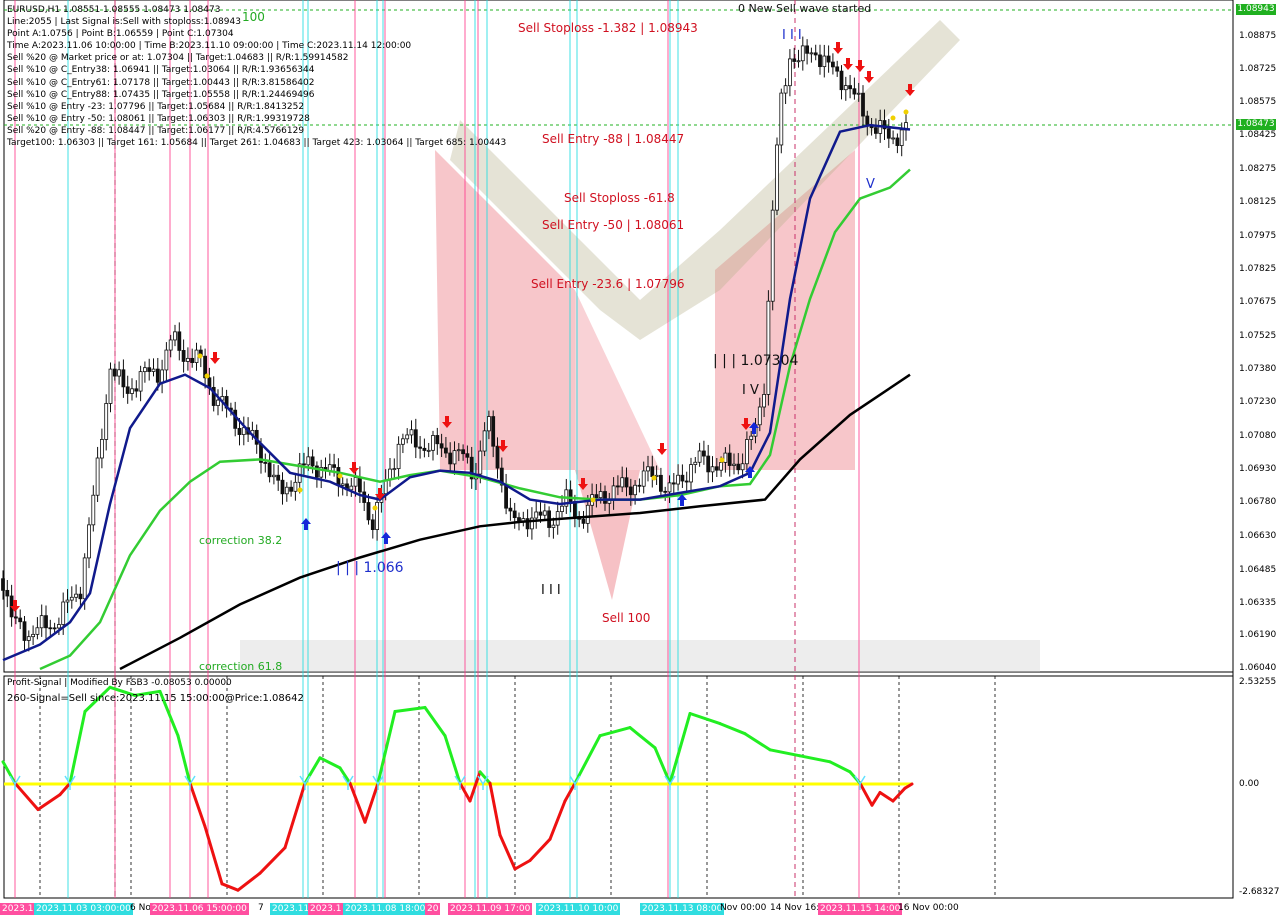 This screenshot has height=924, width=1280. Describe the element at coordinates (199, 909) in the screenshot. I see `time-label: 2023.11.06 15:00:00` at that location.